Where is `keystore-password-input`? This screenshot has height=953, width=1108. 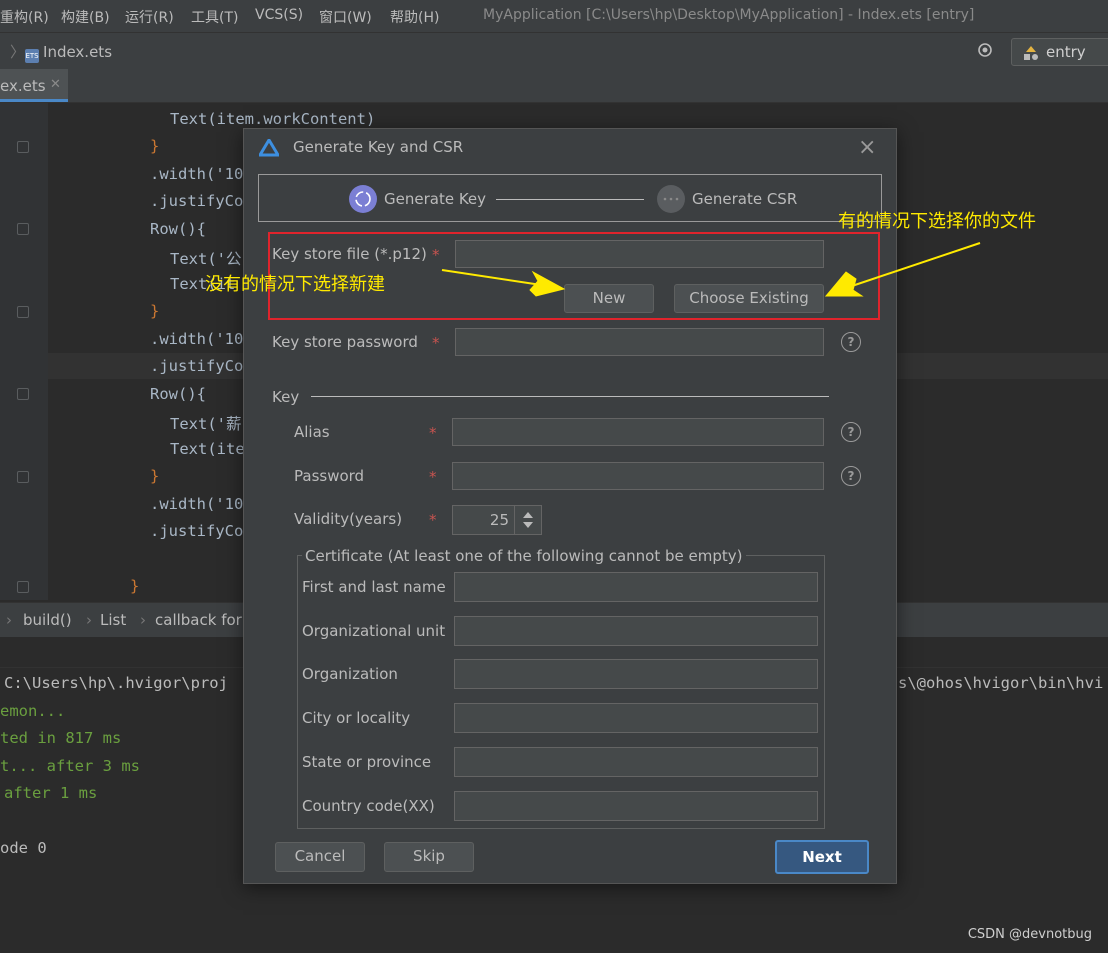
keystore-password-input is located at coordinates (639, 342).